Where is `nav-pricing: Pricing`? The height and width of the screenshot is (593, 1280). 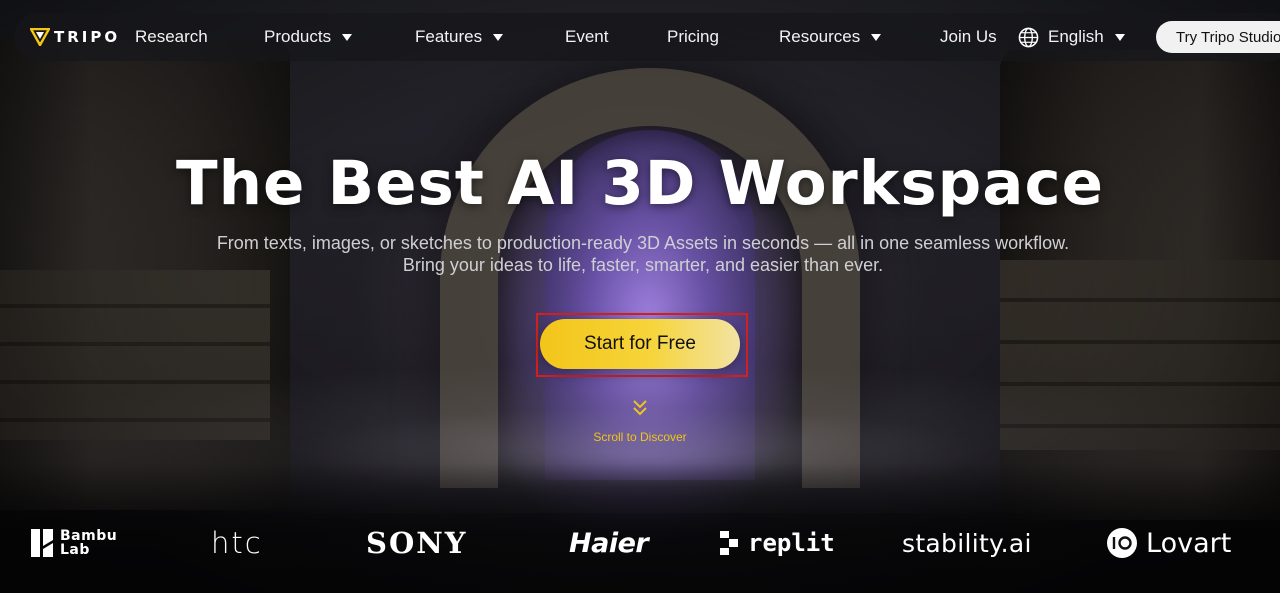
nav-pricing: Pricing is located at coordinates (693, 37).